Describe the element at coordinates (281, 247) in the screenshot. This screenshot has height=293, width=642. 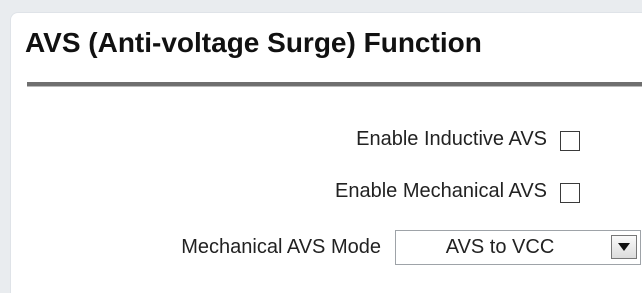
I see `mechanical-avs-mode-label: Mechanical AVS Mode` at that location.